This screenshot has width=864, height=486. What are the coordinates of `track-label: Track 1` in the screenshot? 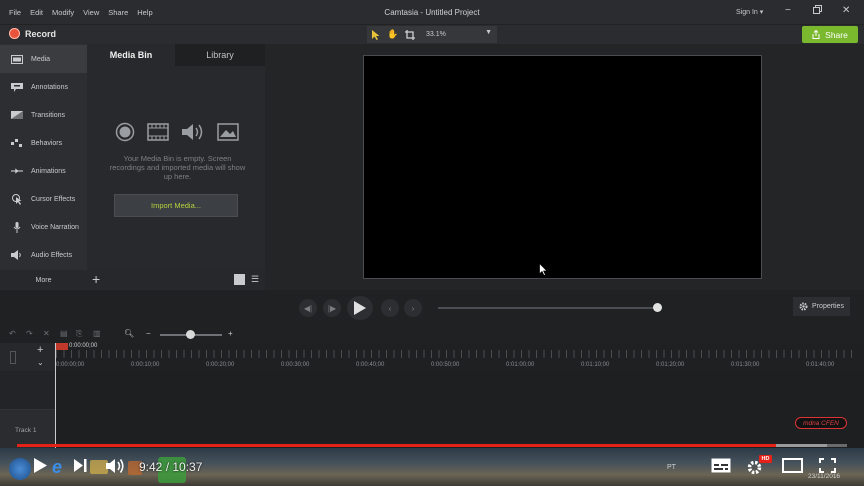 It's located at (26, 430).